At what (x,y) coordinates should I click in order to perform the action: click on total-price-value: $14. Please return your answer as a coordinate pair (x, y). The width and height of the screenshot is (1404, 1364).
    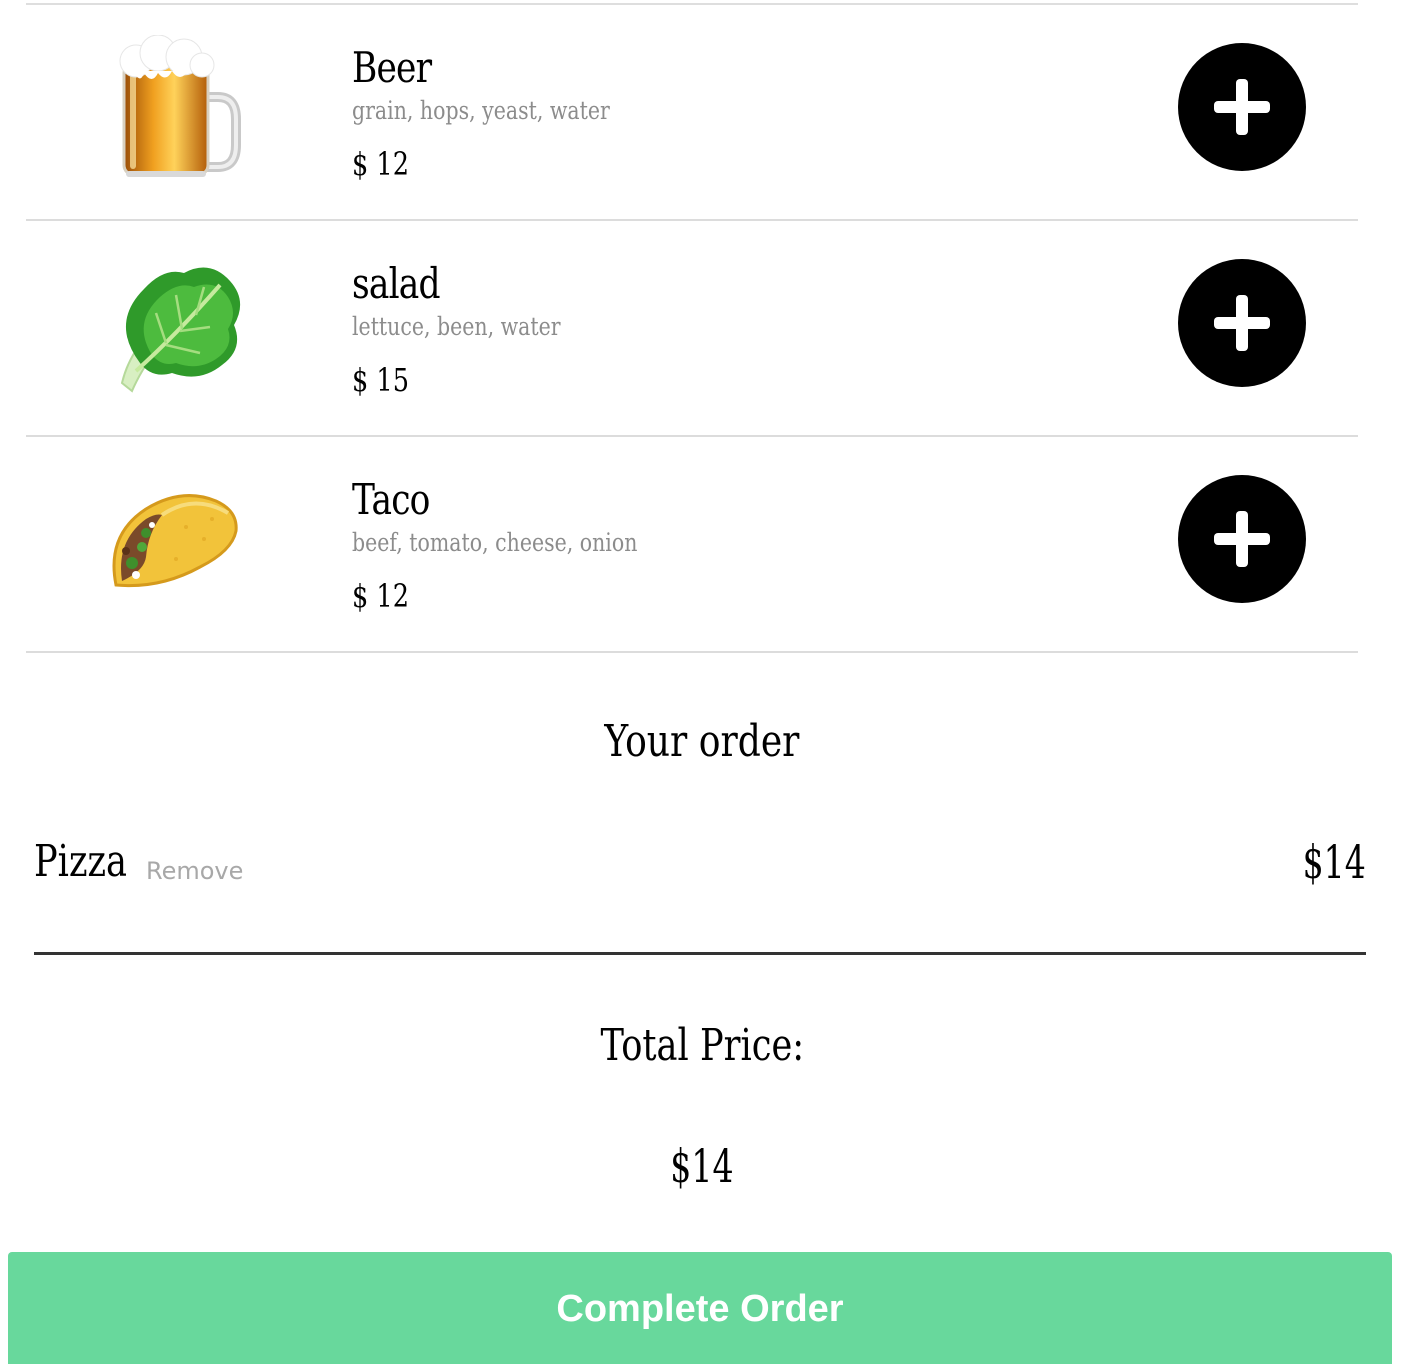
    Looking at the image, I should click on (702, 1166).